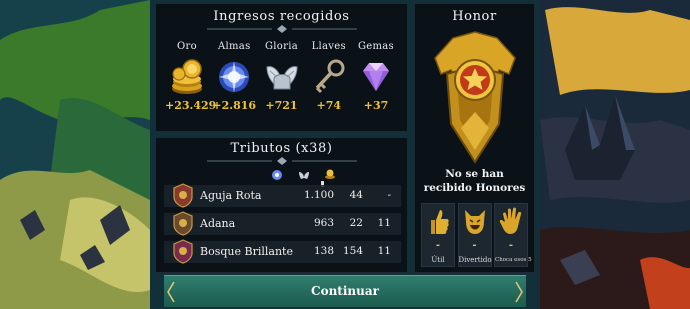 This screenshot has width=690, height=309. Describe the element at coordinates (474, 174) in the screenshot. I see `honor-message-line1: No se han` at that location.